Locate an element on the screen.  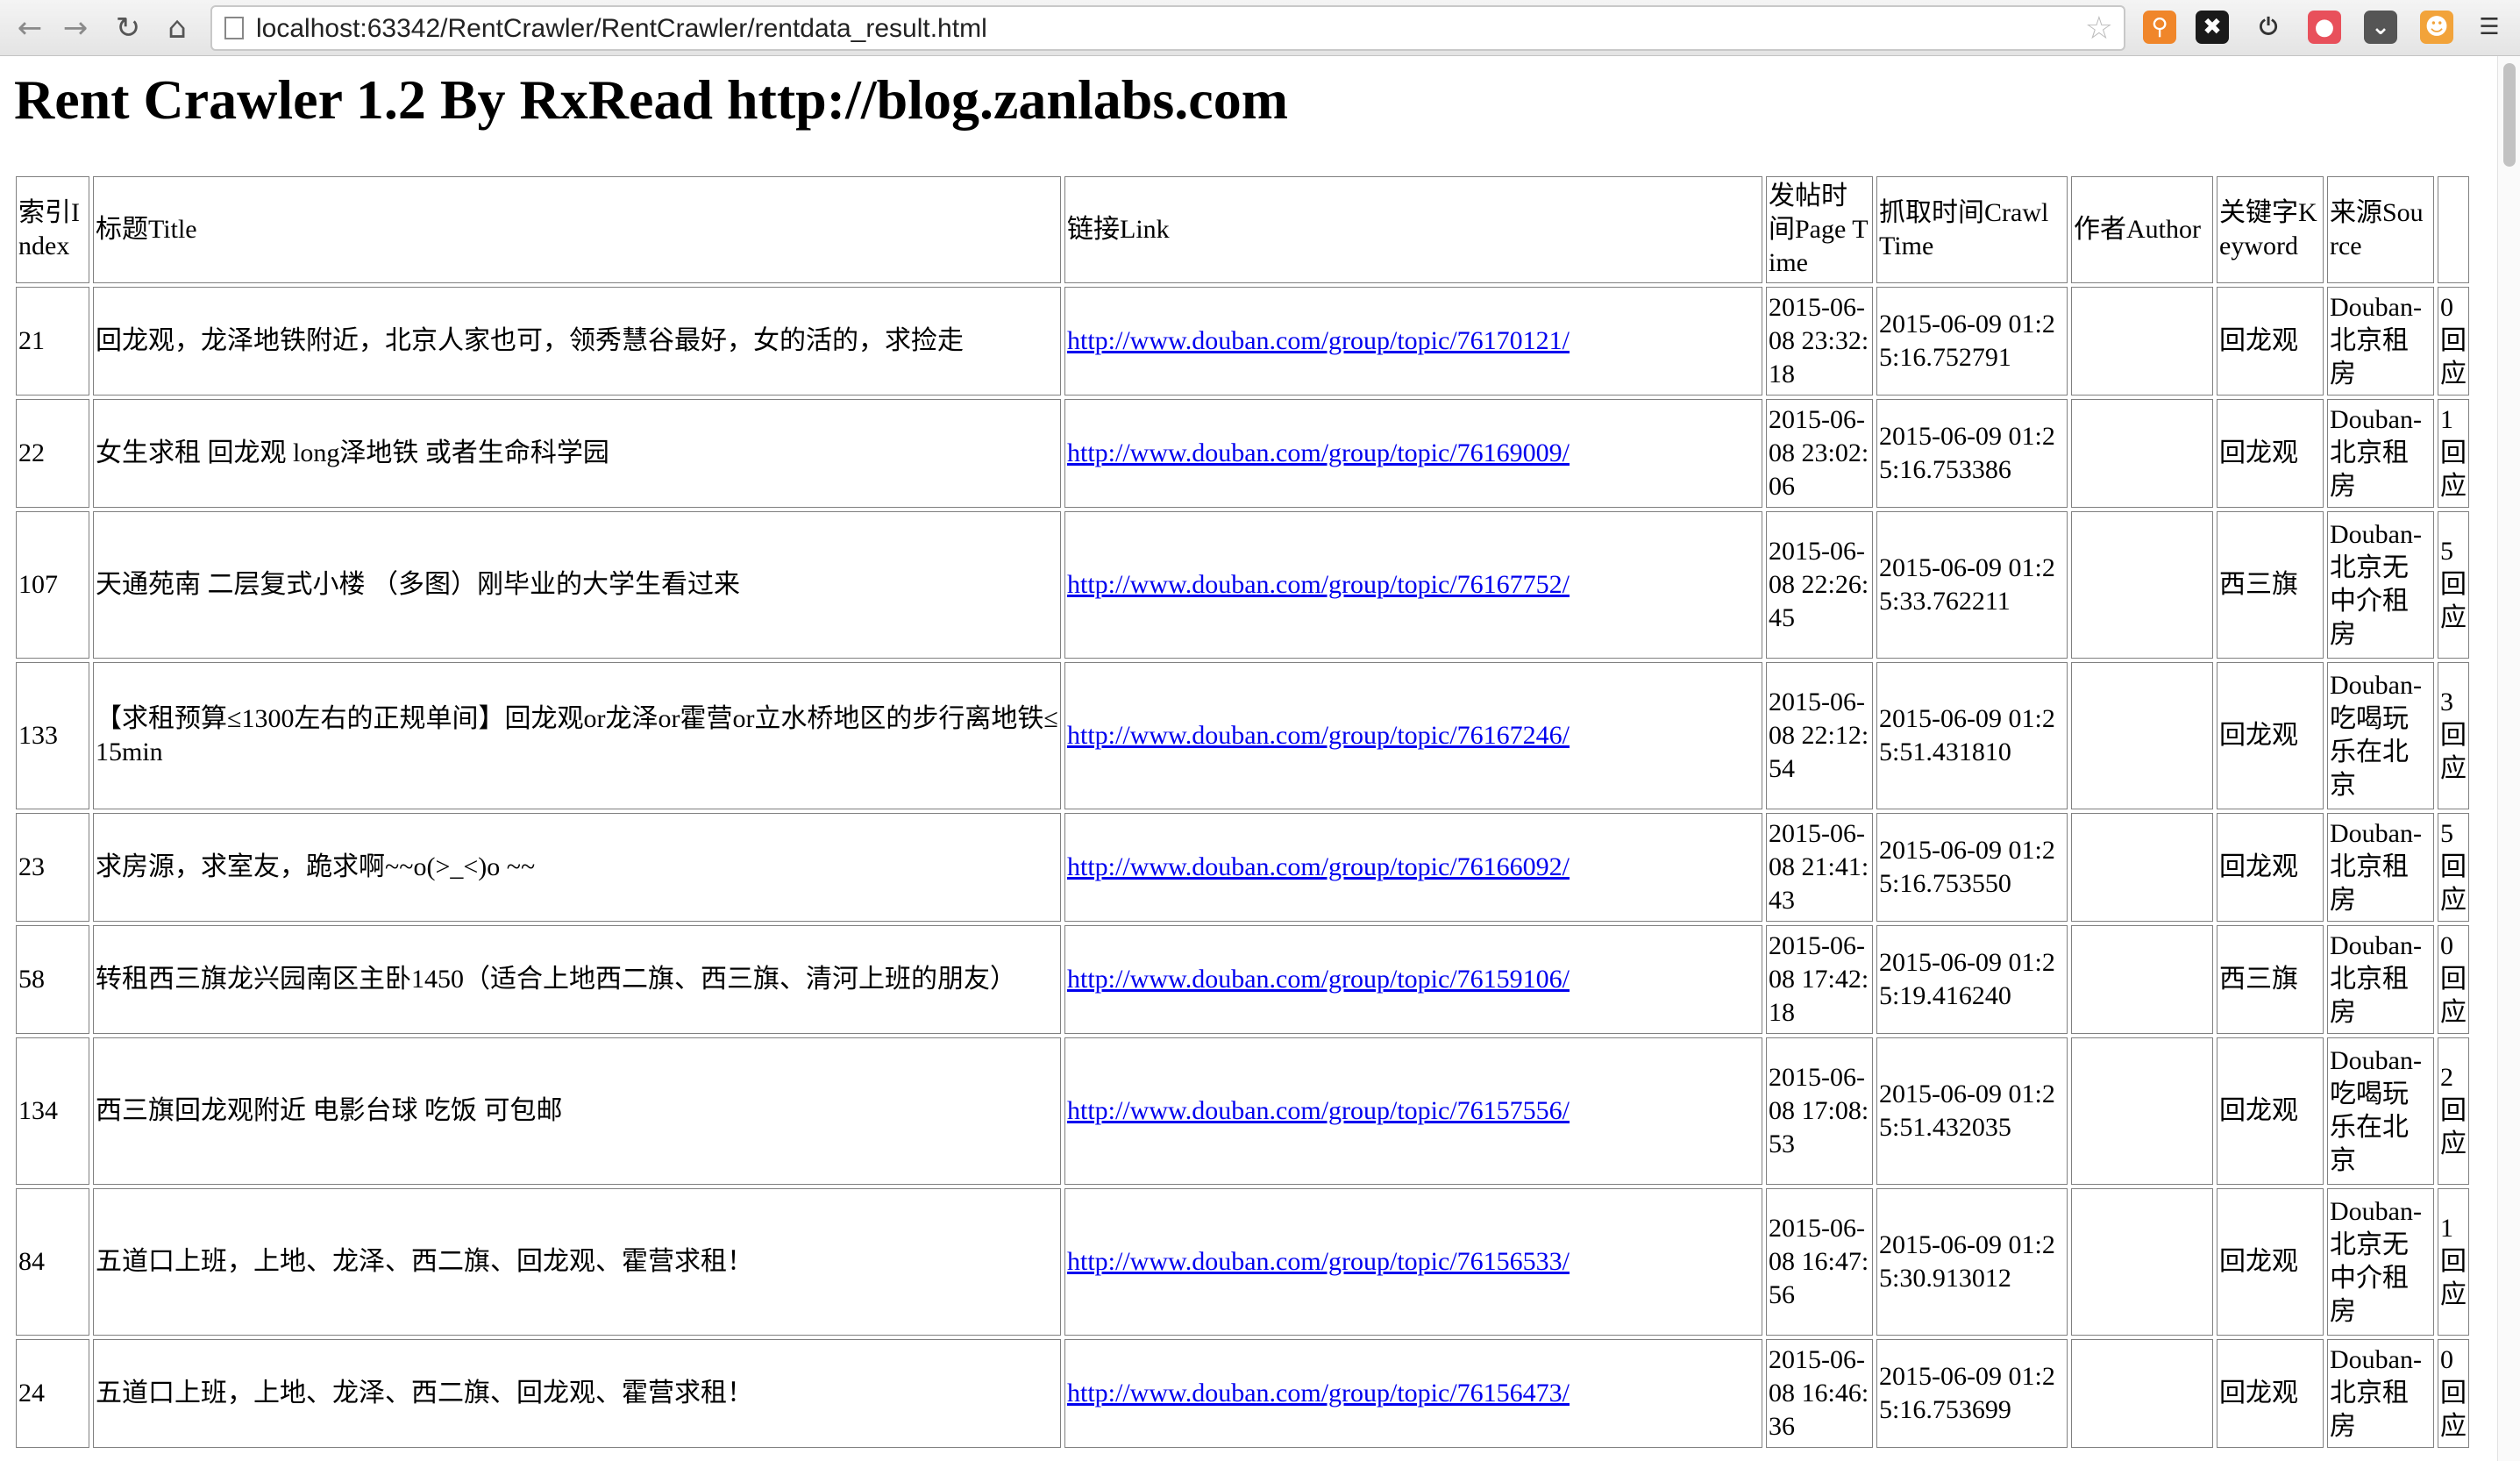
cell-crawl-time: 2015-06-09 01:25:33.762211 is located at coordinates (1972, 585).